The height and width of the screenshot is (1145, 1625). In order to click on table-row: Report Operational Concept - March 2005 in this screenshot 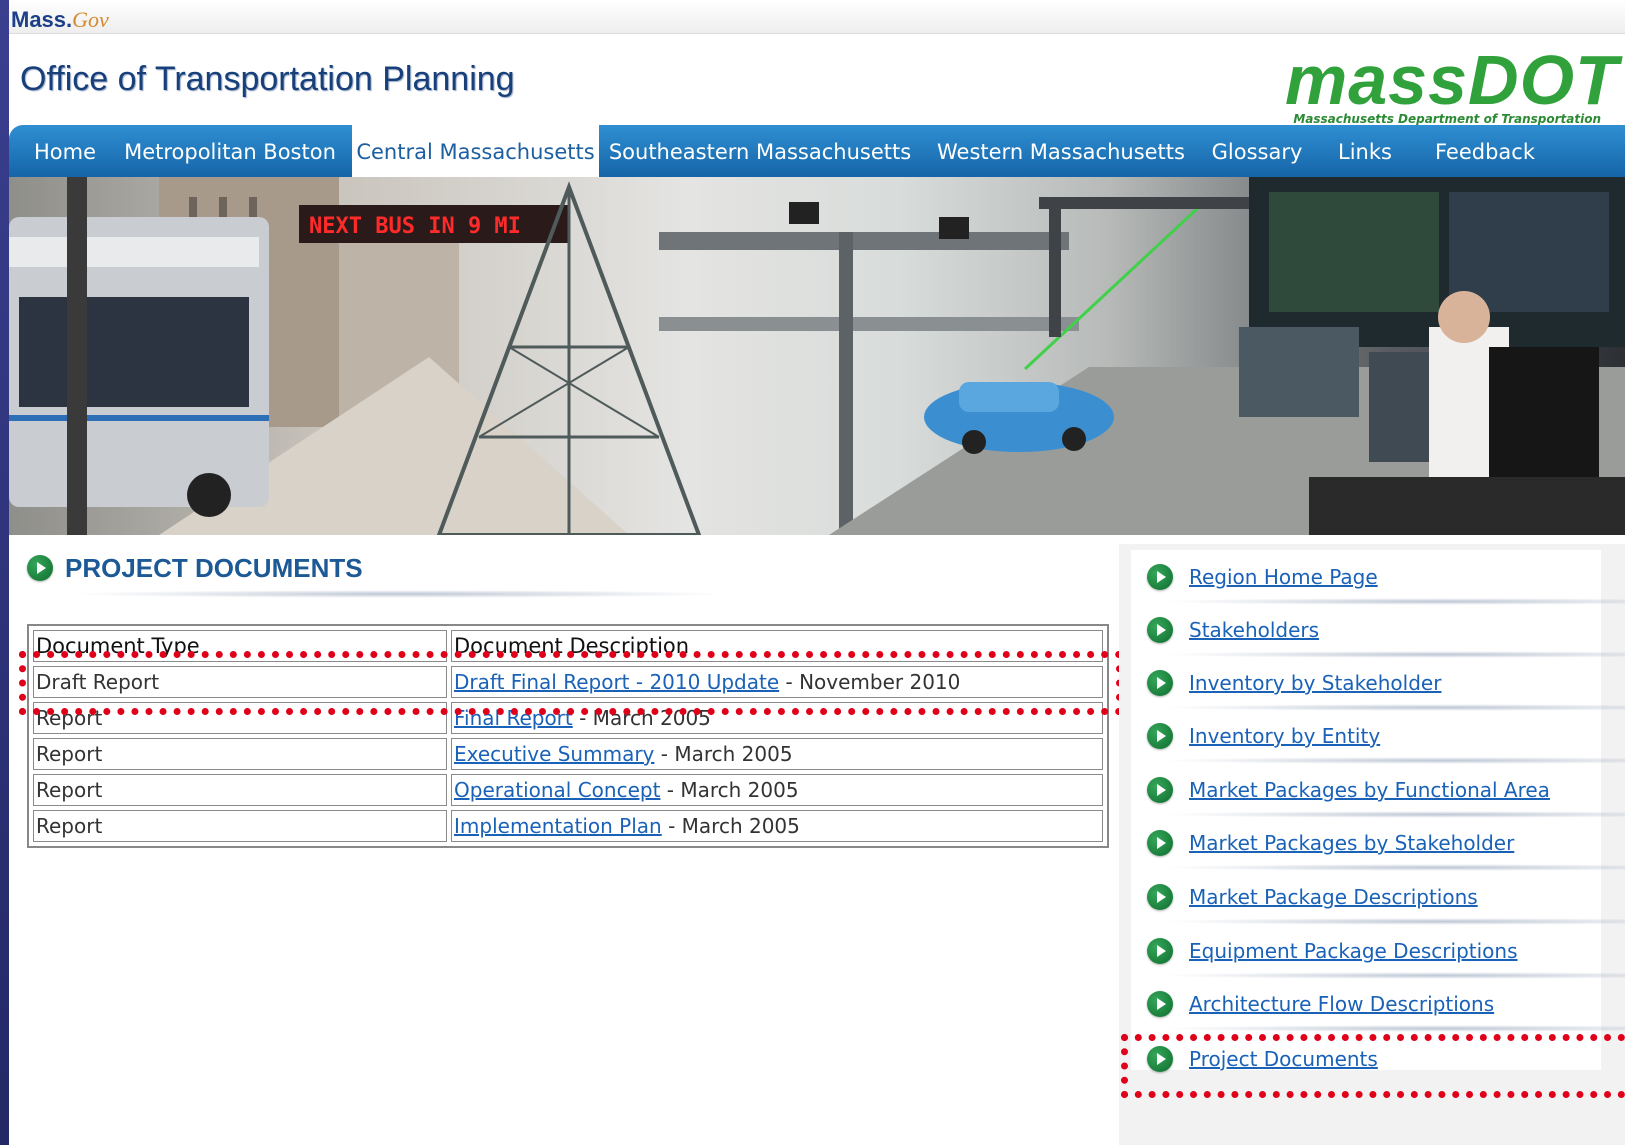, I will do `click(568, 790)`.